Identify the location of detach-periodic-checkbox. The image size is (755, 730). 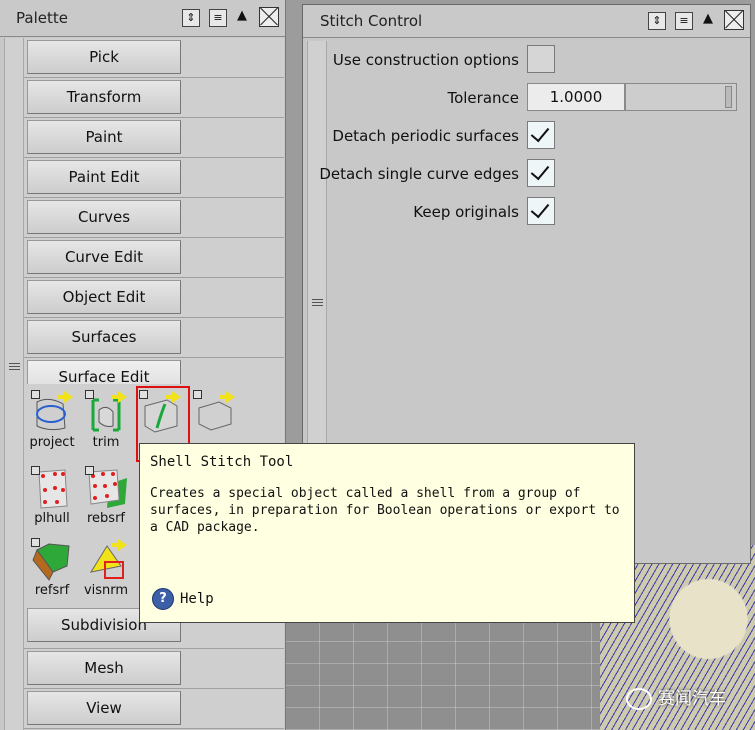
(541, 135).